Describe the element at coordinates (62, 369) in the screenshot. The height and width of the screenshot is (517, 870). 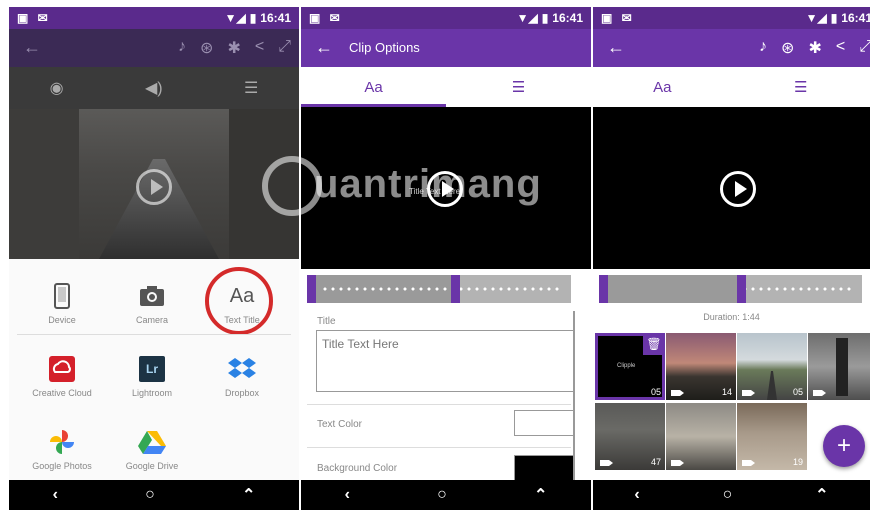
I see `creative-cloud-icon` at that location.